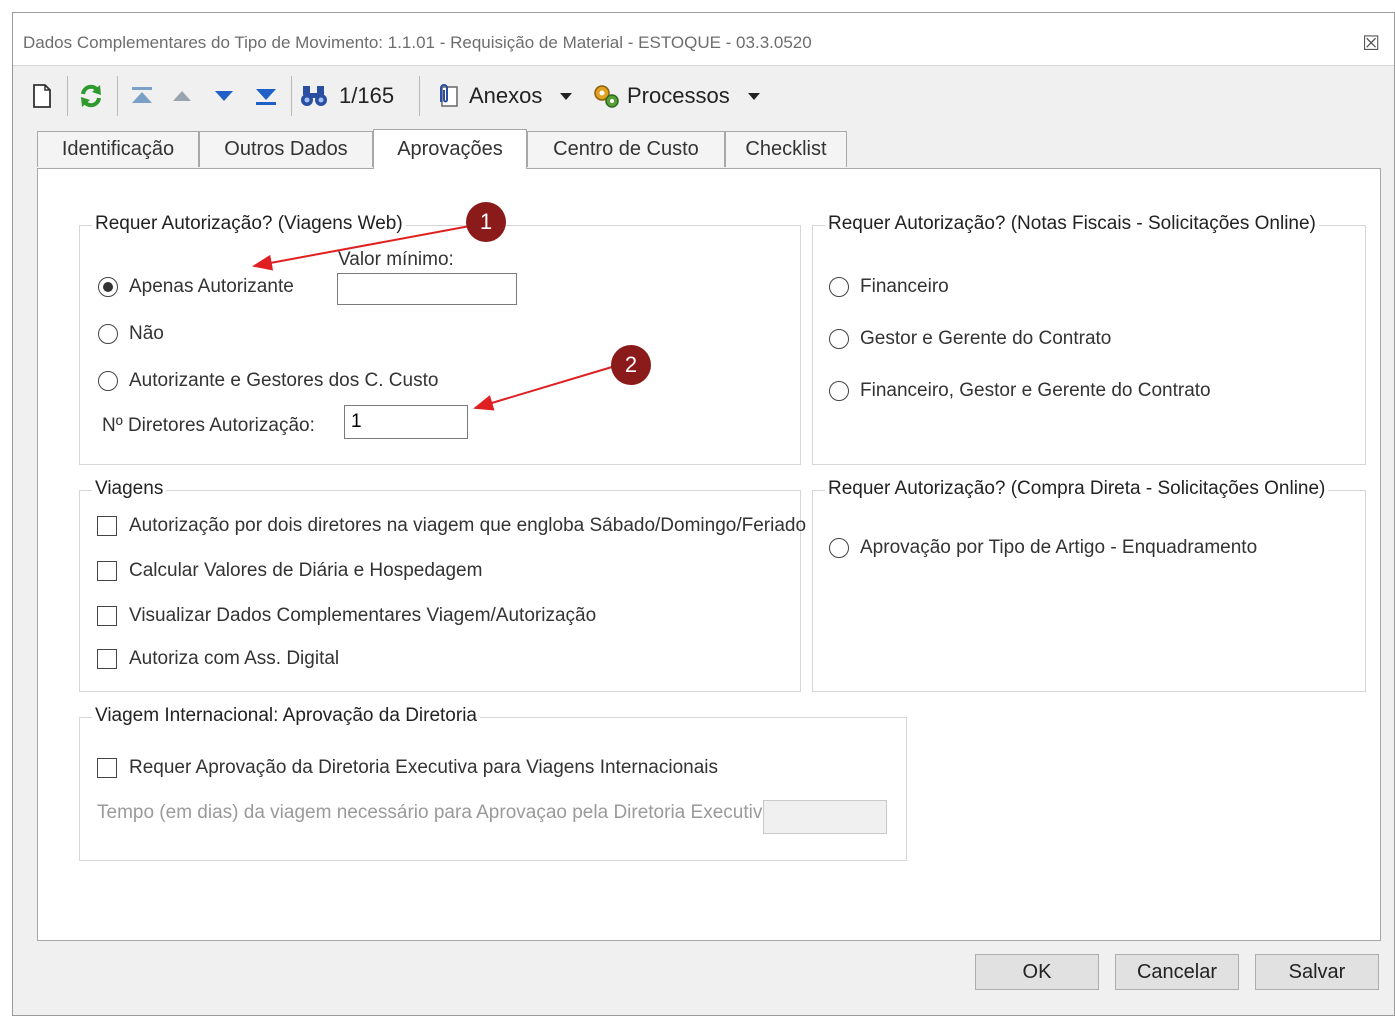 This screenshot has width=1395, height=1016. I want to click on arrow-up-icon, so click(182, 96).